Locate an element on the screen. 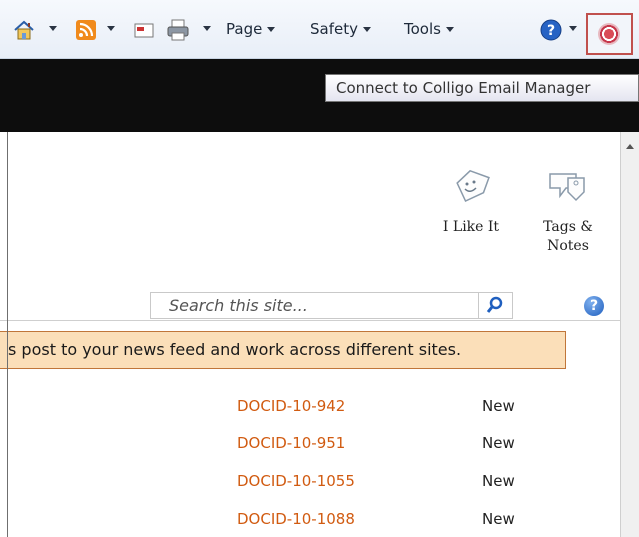  safety-menu-label: Safety is located at coordinates (334, 29).